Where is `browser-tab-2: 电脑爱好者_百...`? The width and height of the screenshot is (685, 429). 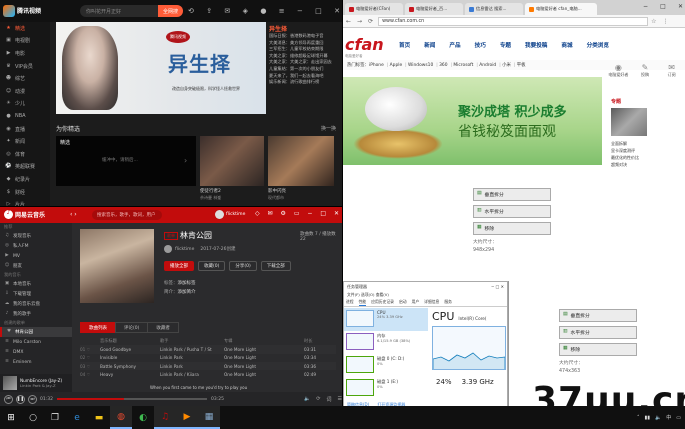 browser-tab-2: 电脑爱好者_百... is located at coordinates (434, 9).